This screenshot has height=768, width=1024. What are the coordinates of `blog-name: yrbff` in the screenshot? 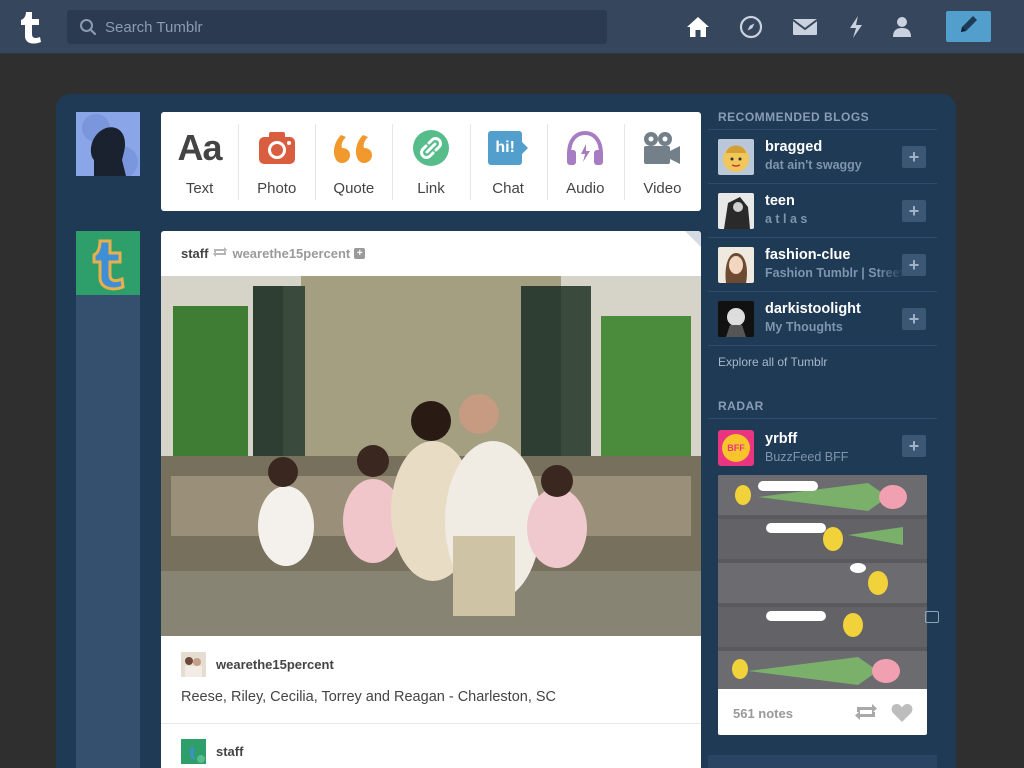 It's located at (781, 439).